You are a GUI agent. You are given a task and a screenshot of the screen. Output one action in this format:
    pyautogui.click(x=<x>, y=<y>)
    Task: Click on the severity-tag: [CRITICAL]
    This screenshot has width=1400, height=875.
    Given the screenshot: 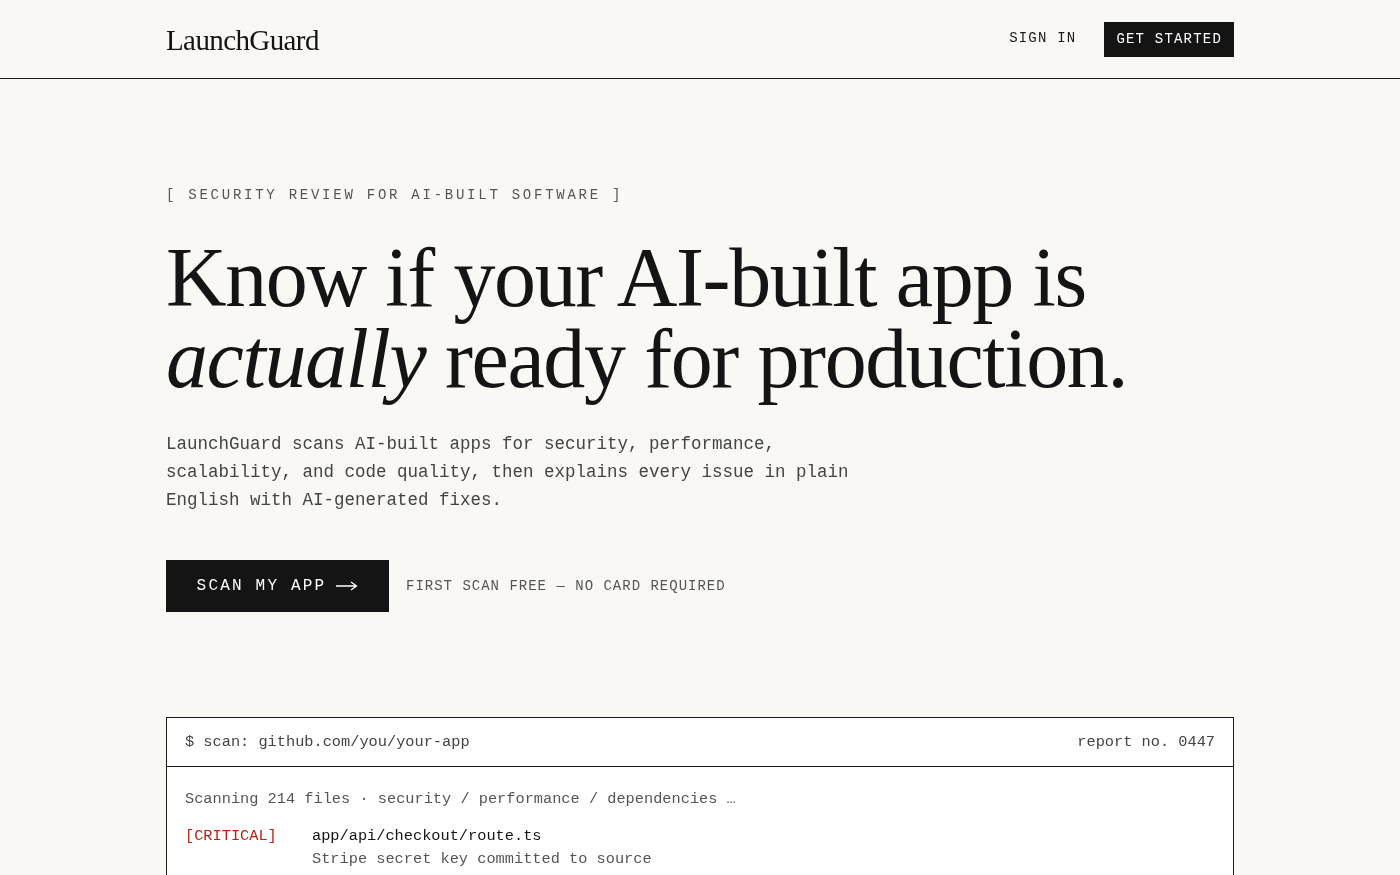 What is the action you would take?
    pyautogui.click(x=248, y=848)
    